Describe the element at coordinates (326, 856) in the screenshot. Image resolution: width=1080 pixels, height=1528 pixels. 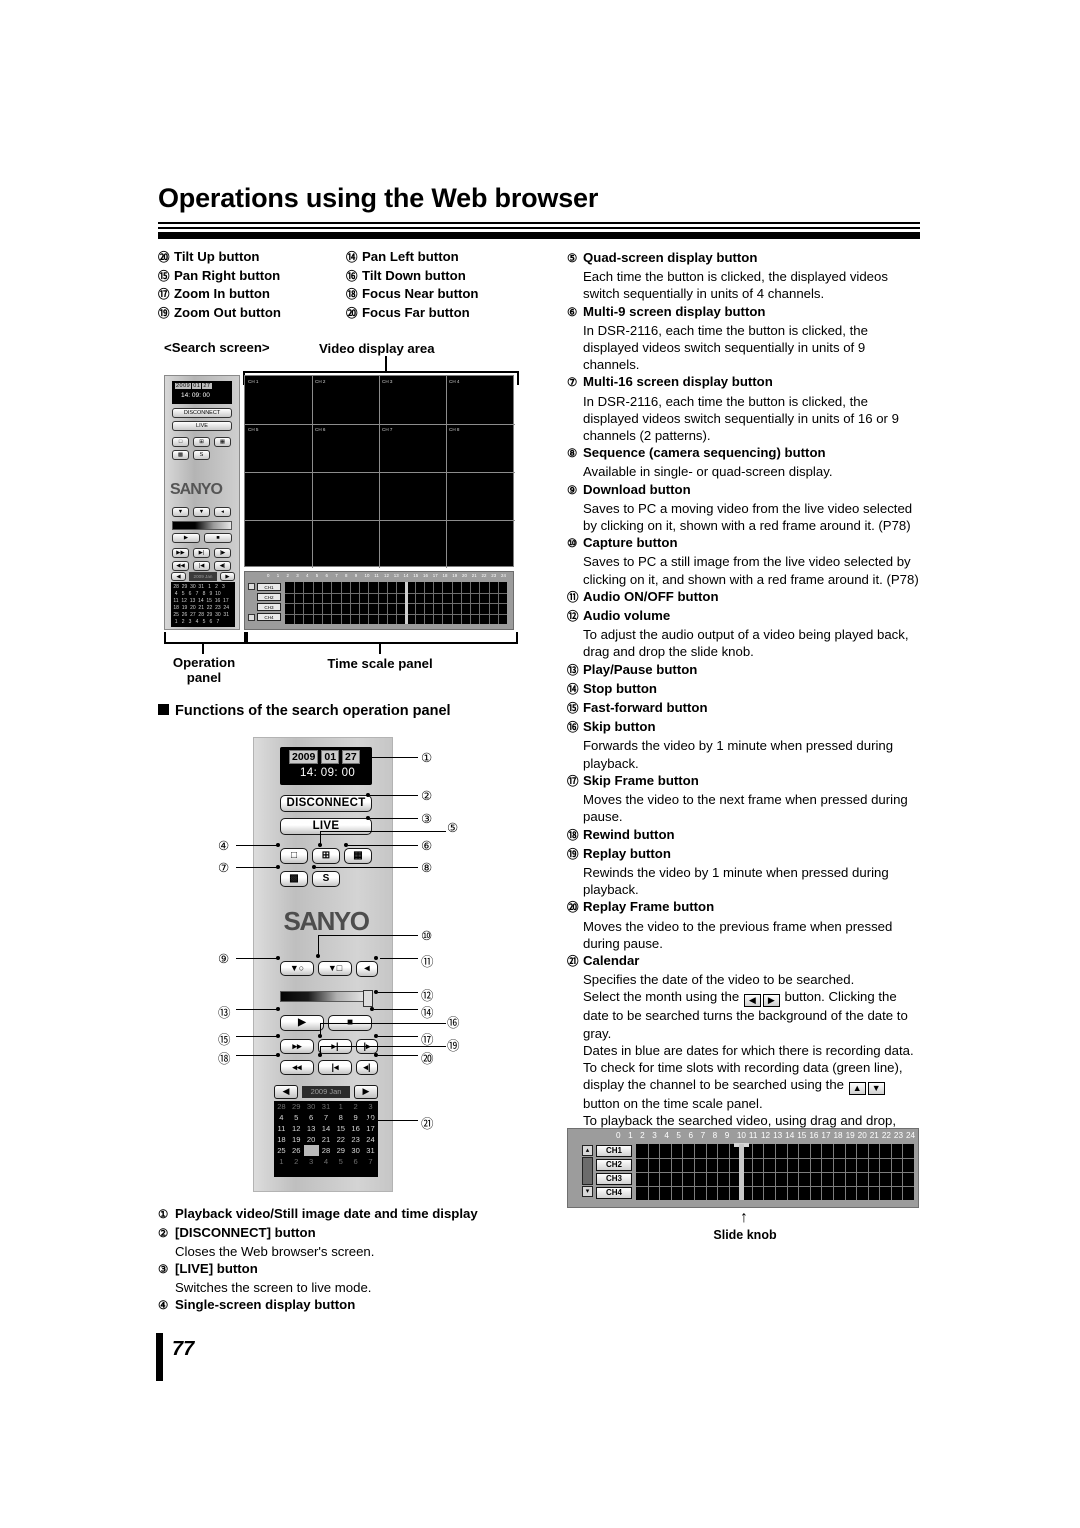
I see `quad-screen-display-button: ⊞` at that location.